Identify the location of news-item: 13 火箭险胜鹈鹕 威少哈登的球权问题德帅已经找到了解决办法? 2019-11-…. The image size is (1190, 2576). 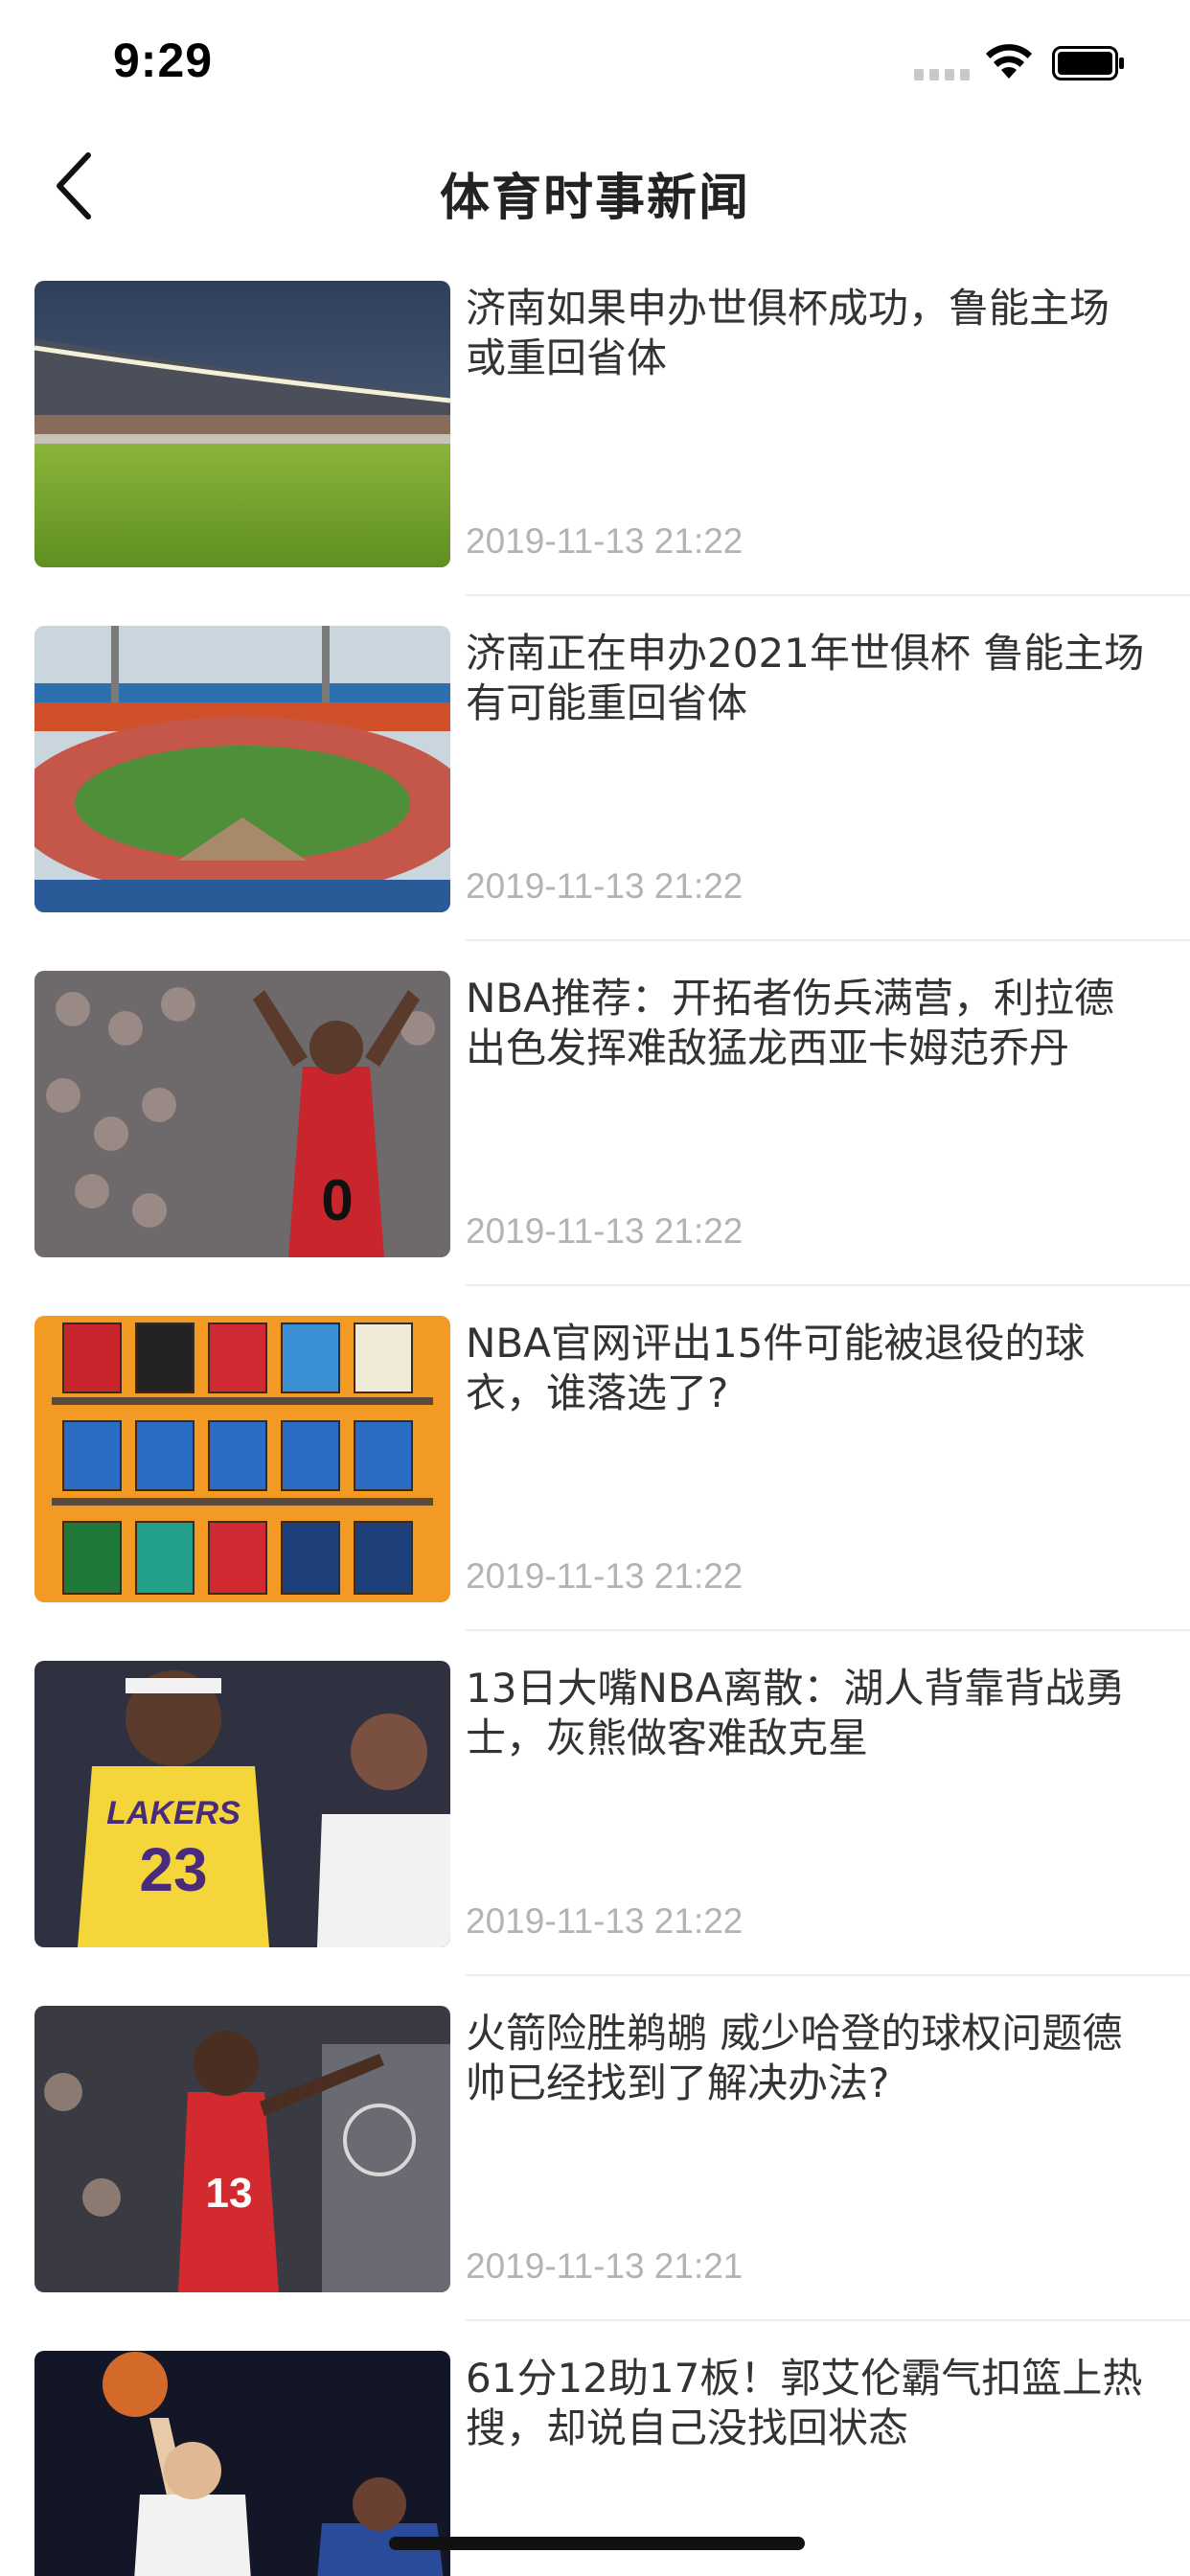
(595, 2148).